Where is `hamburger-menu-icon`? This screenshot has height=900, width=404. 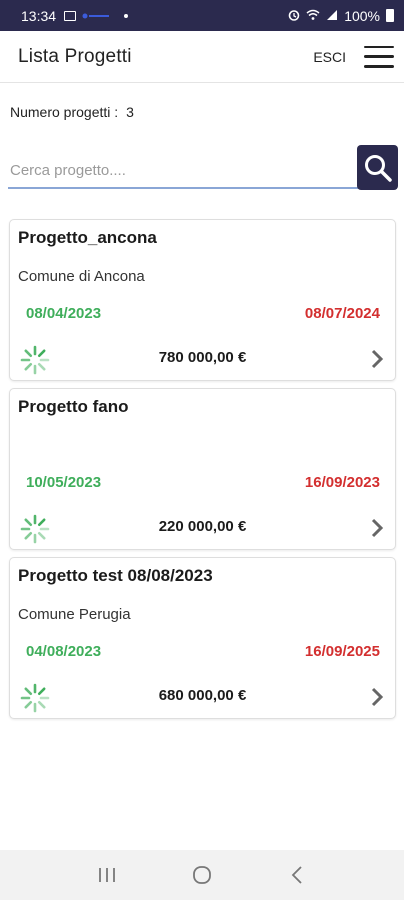 hamburger-menu-icon is located at coordinates (379, 56).